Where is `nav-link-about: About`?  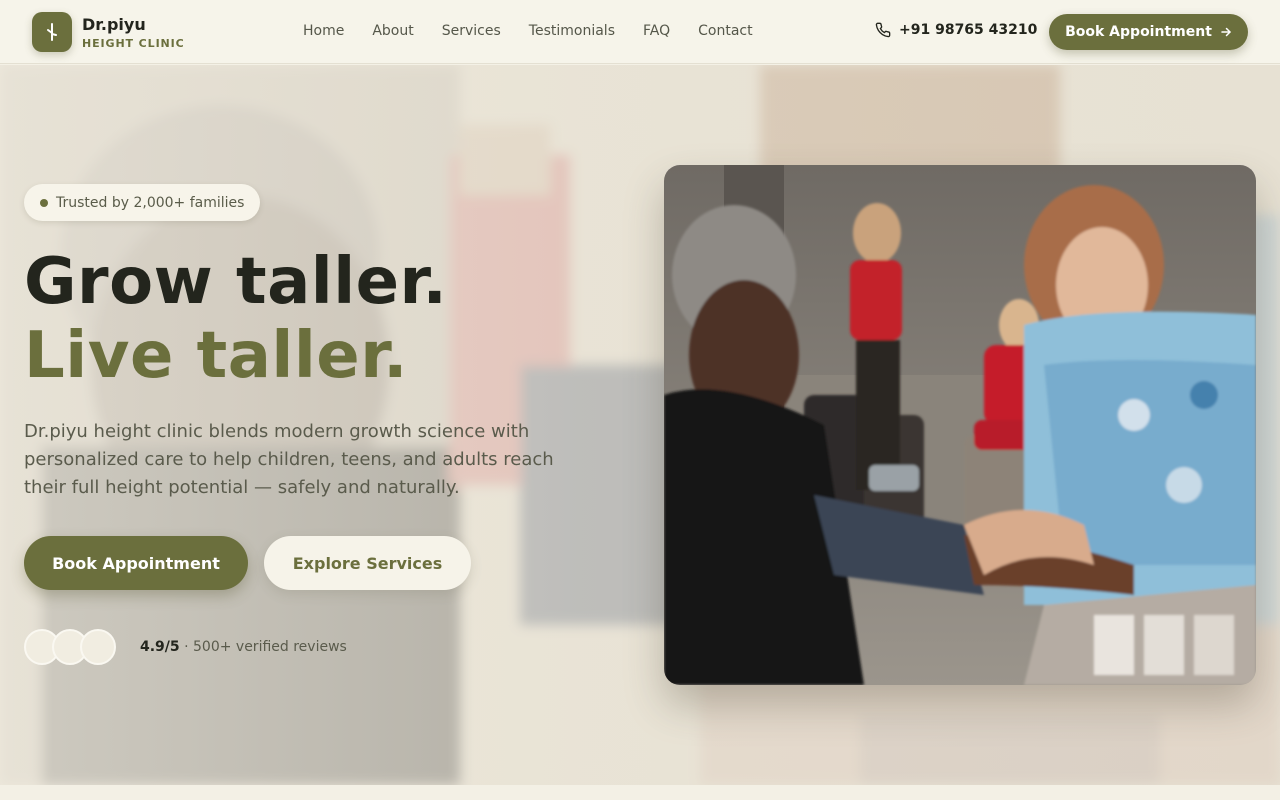
nav-link-about: About is located at coordinates (392, 31).